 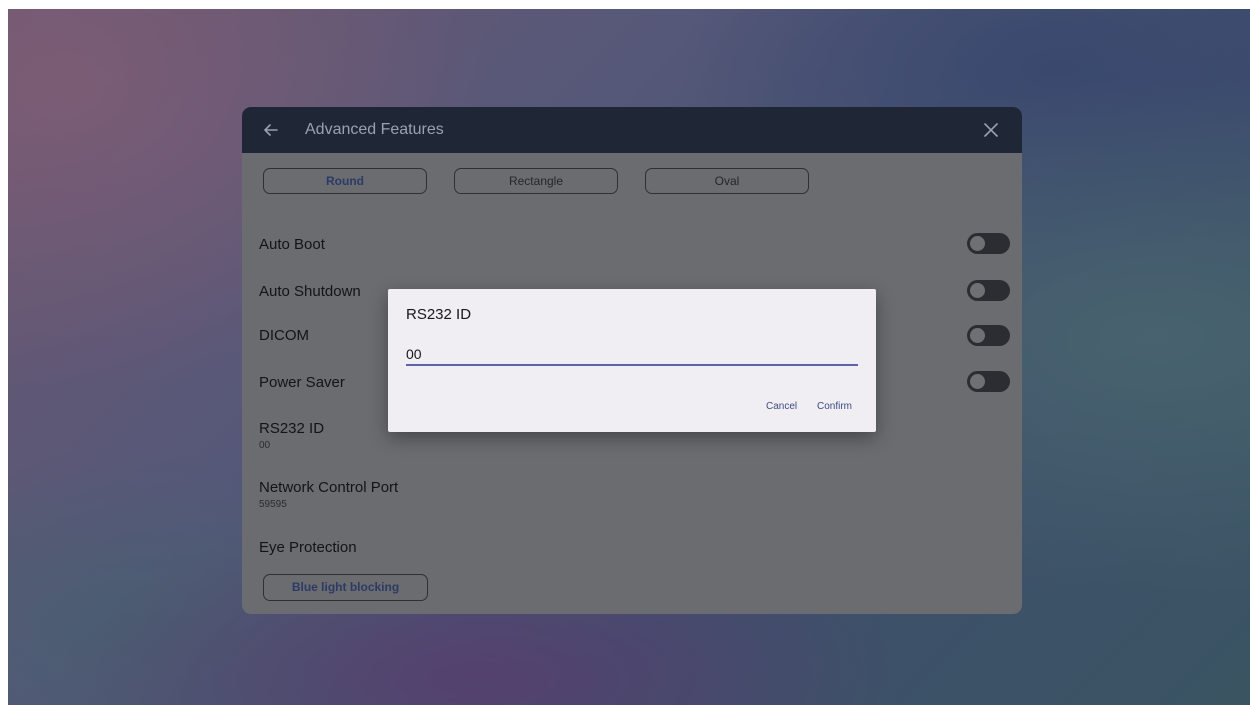 I want to click on network-control-port-label: Network Control Port, so click(x=328, y=488).